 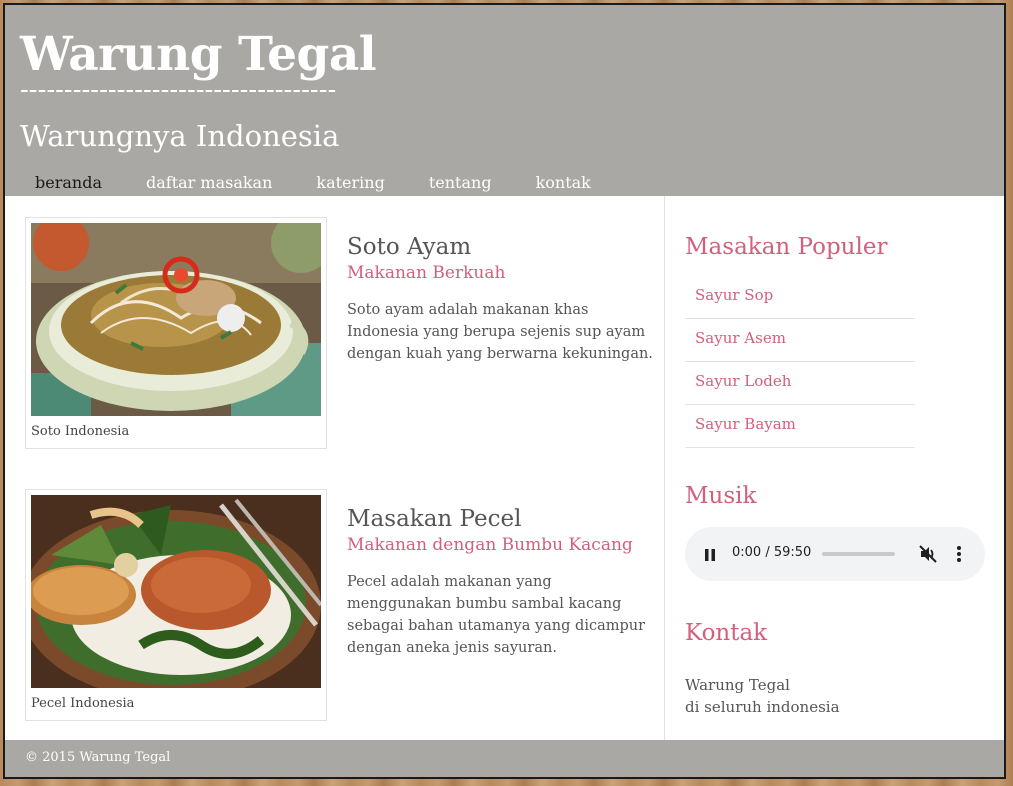 What do you see at coordinates (743, 381) in the screenshot?
I see `popular-link-sayur-lodeh: Sayur Lodeh` at bounding box center [743, 381].